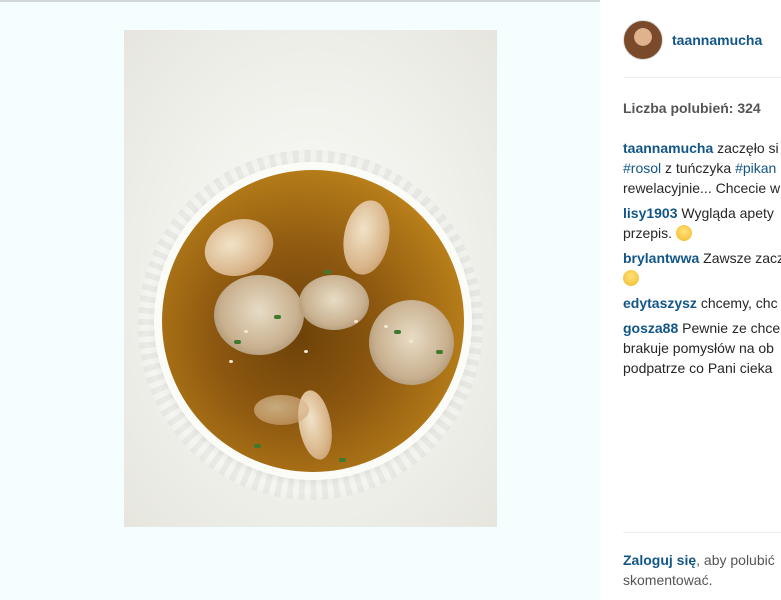 This screenshot has width=781, height=600. What do you see at coordinates (668, 148) in the screenshot?
I see `comment-user: taannamucha` at bounding box center [668, 148].